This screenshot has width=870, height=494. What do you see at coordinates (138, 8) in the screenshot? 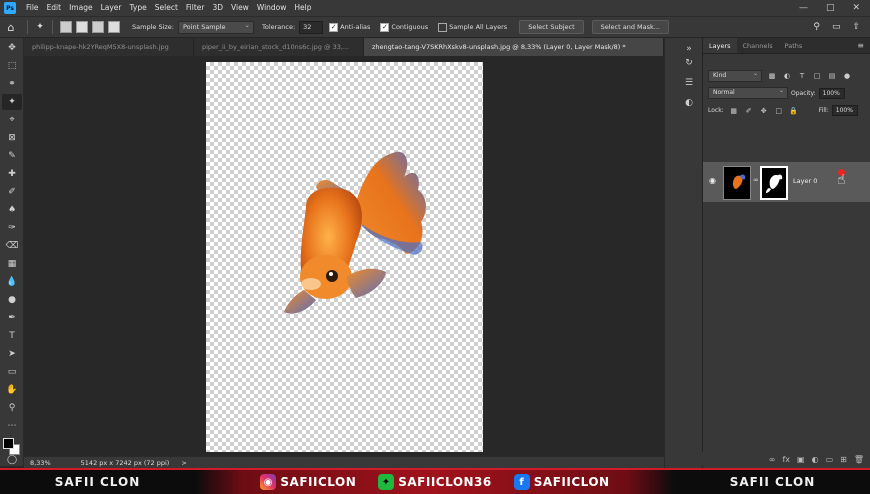
I see `menu-type: Type` at bounding box center [138, 8].